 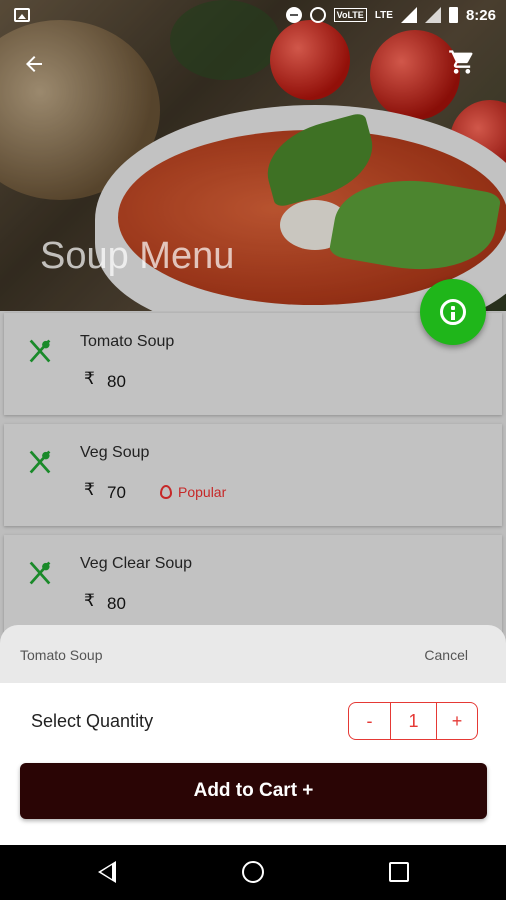 What do you see at coordinates (253, 475) in the screenshot?
I see `menu-item-card: Veg Soup ₹ 70 Popular` at bounding box center [253, 475].